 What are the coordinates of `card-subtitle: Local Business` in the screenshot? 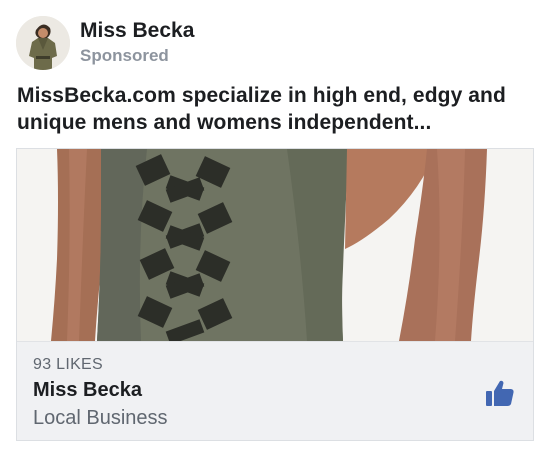 It's located at (100, 418).